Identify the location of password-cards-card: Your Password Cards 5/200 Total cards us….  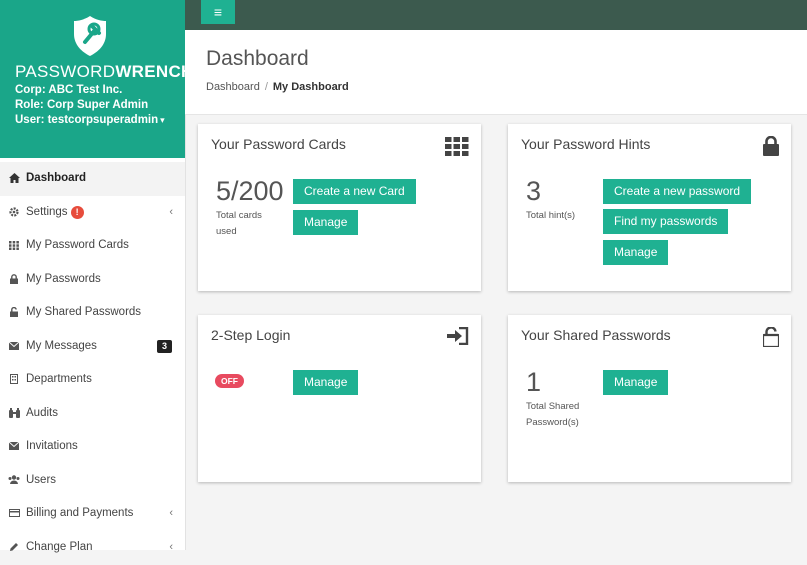
(339, 207).